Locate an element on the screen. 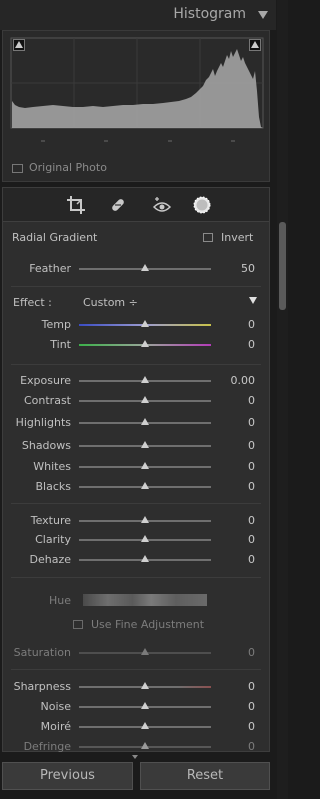 The width and height of the screenshot is (320, 799). shadows-slider-thumb is located at coordinates (145, 444).